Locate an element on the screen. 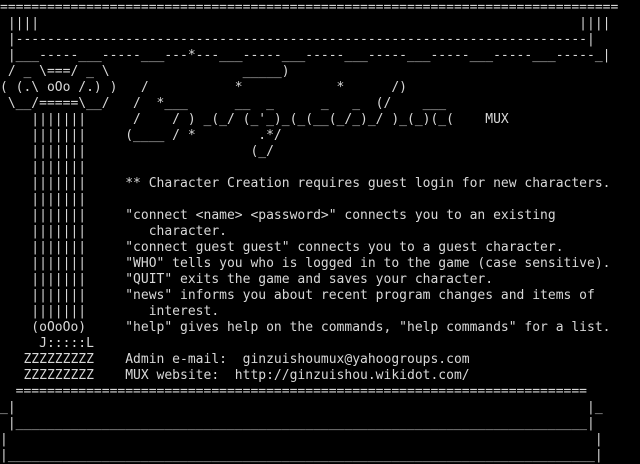 The width and height of the screenshot is (640, 464). ascii-art-line: ||||||| (_/ is located at coordinates (137, 151).